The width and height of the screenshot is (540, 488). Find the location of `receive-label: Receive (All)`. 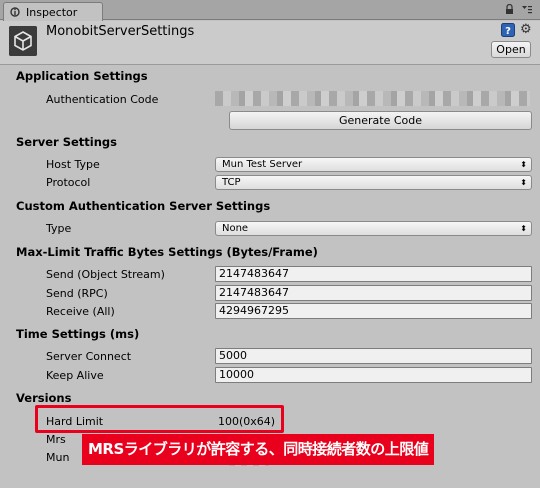

receive-label: Receive (All) is located at coordinates (80, 311).